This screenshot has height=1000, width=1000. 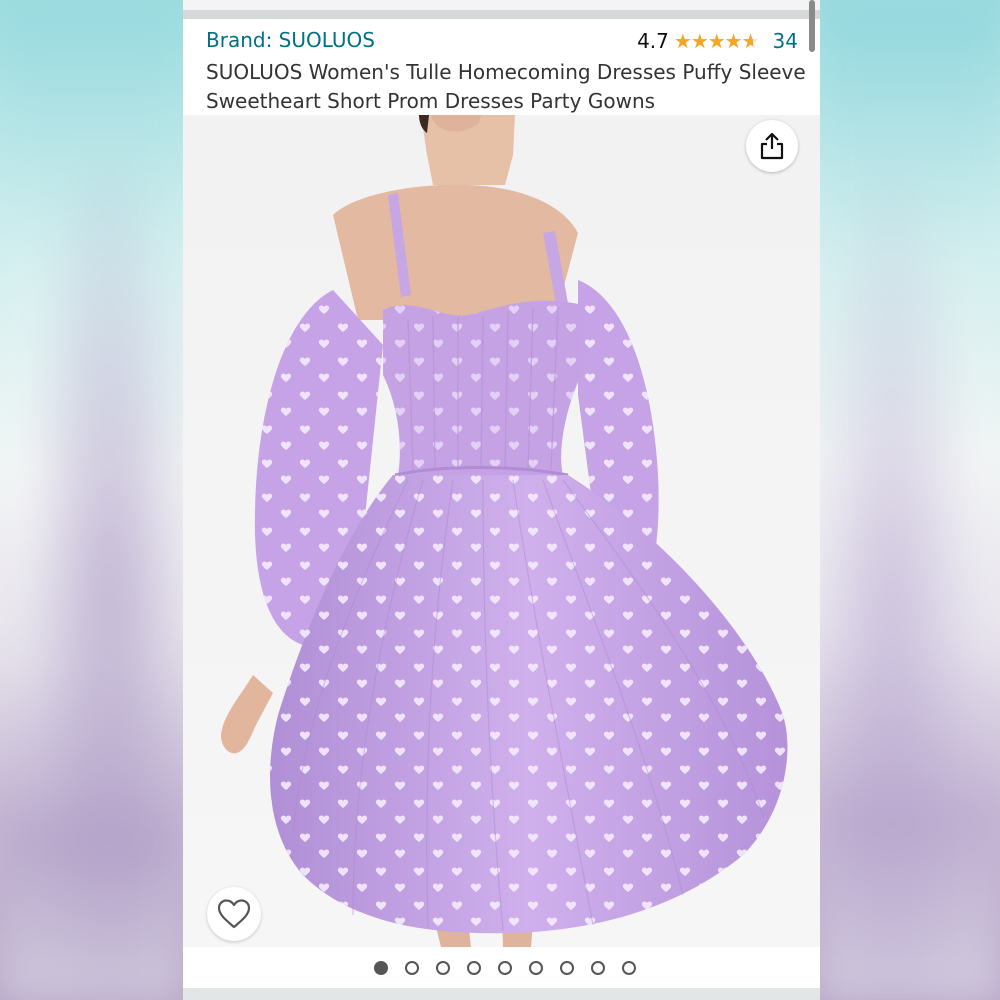 What do you see at coordinates (653, 41) in the screenshot?
I see `rating-value: 4.7` at bounding box center [653, 41].